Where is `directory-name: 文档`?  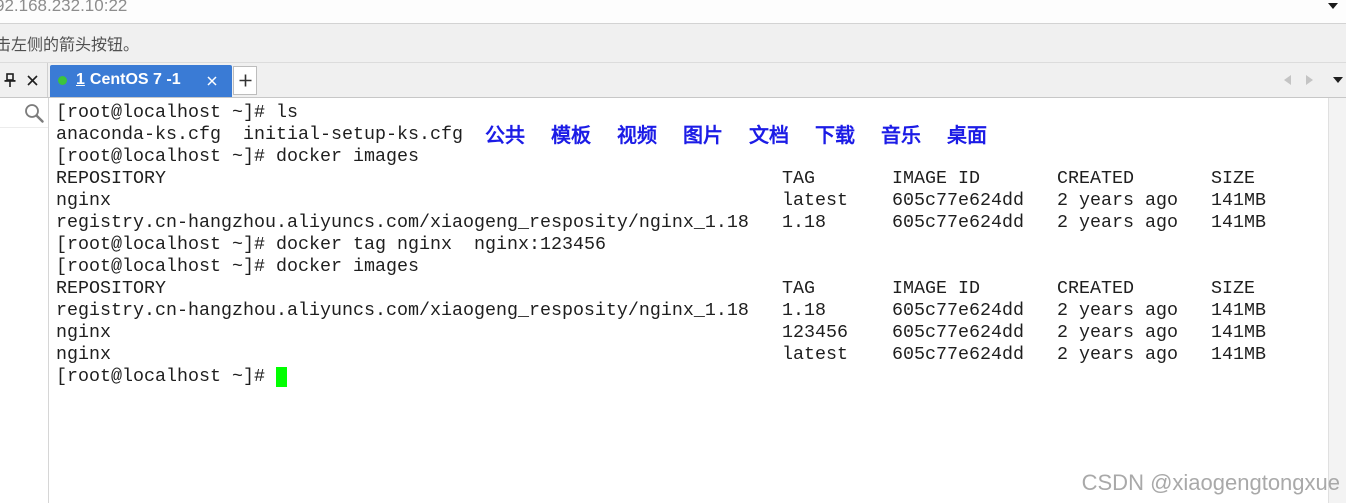 directory-name: 文档 is located at coordinates (769, 135).